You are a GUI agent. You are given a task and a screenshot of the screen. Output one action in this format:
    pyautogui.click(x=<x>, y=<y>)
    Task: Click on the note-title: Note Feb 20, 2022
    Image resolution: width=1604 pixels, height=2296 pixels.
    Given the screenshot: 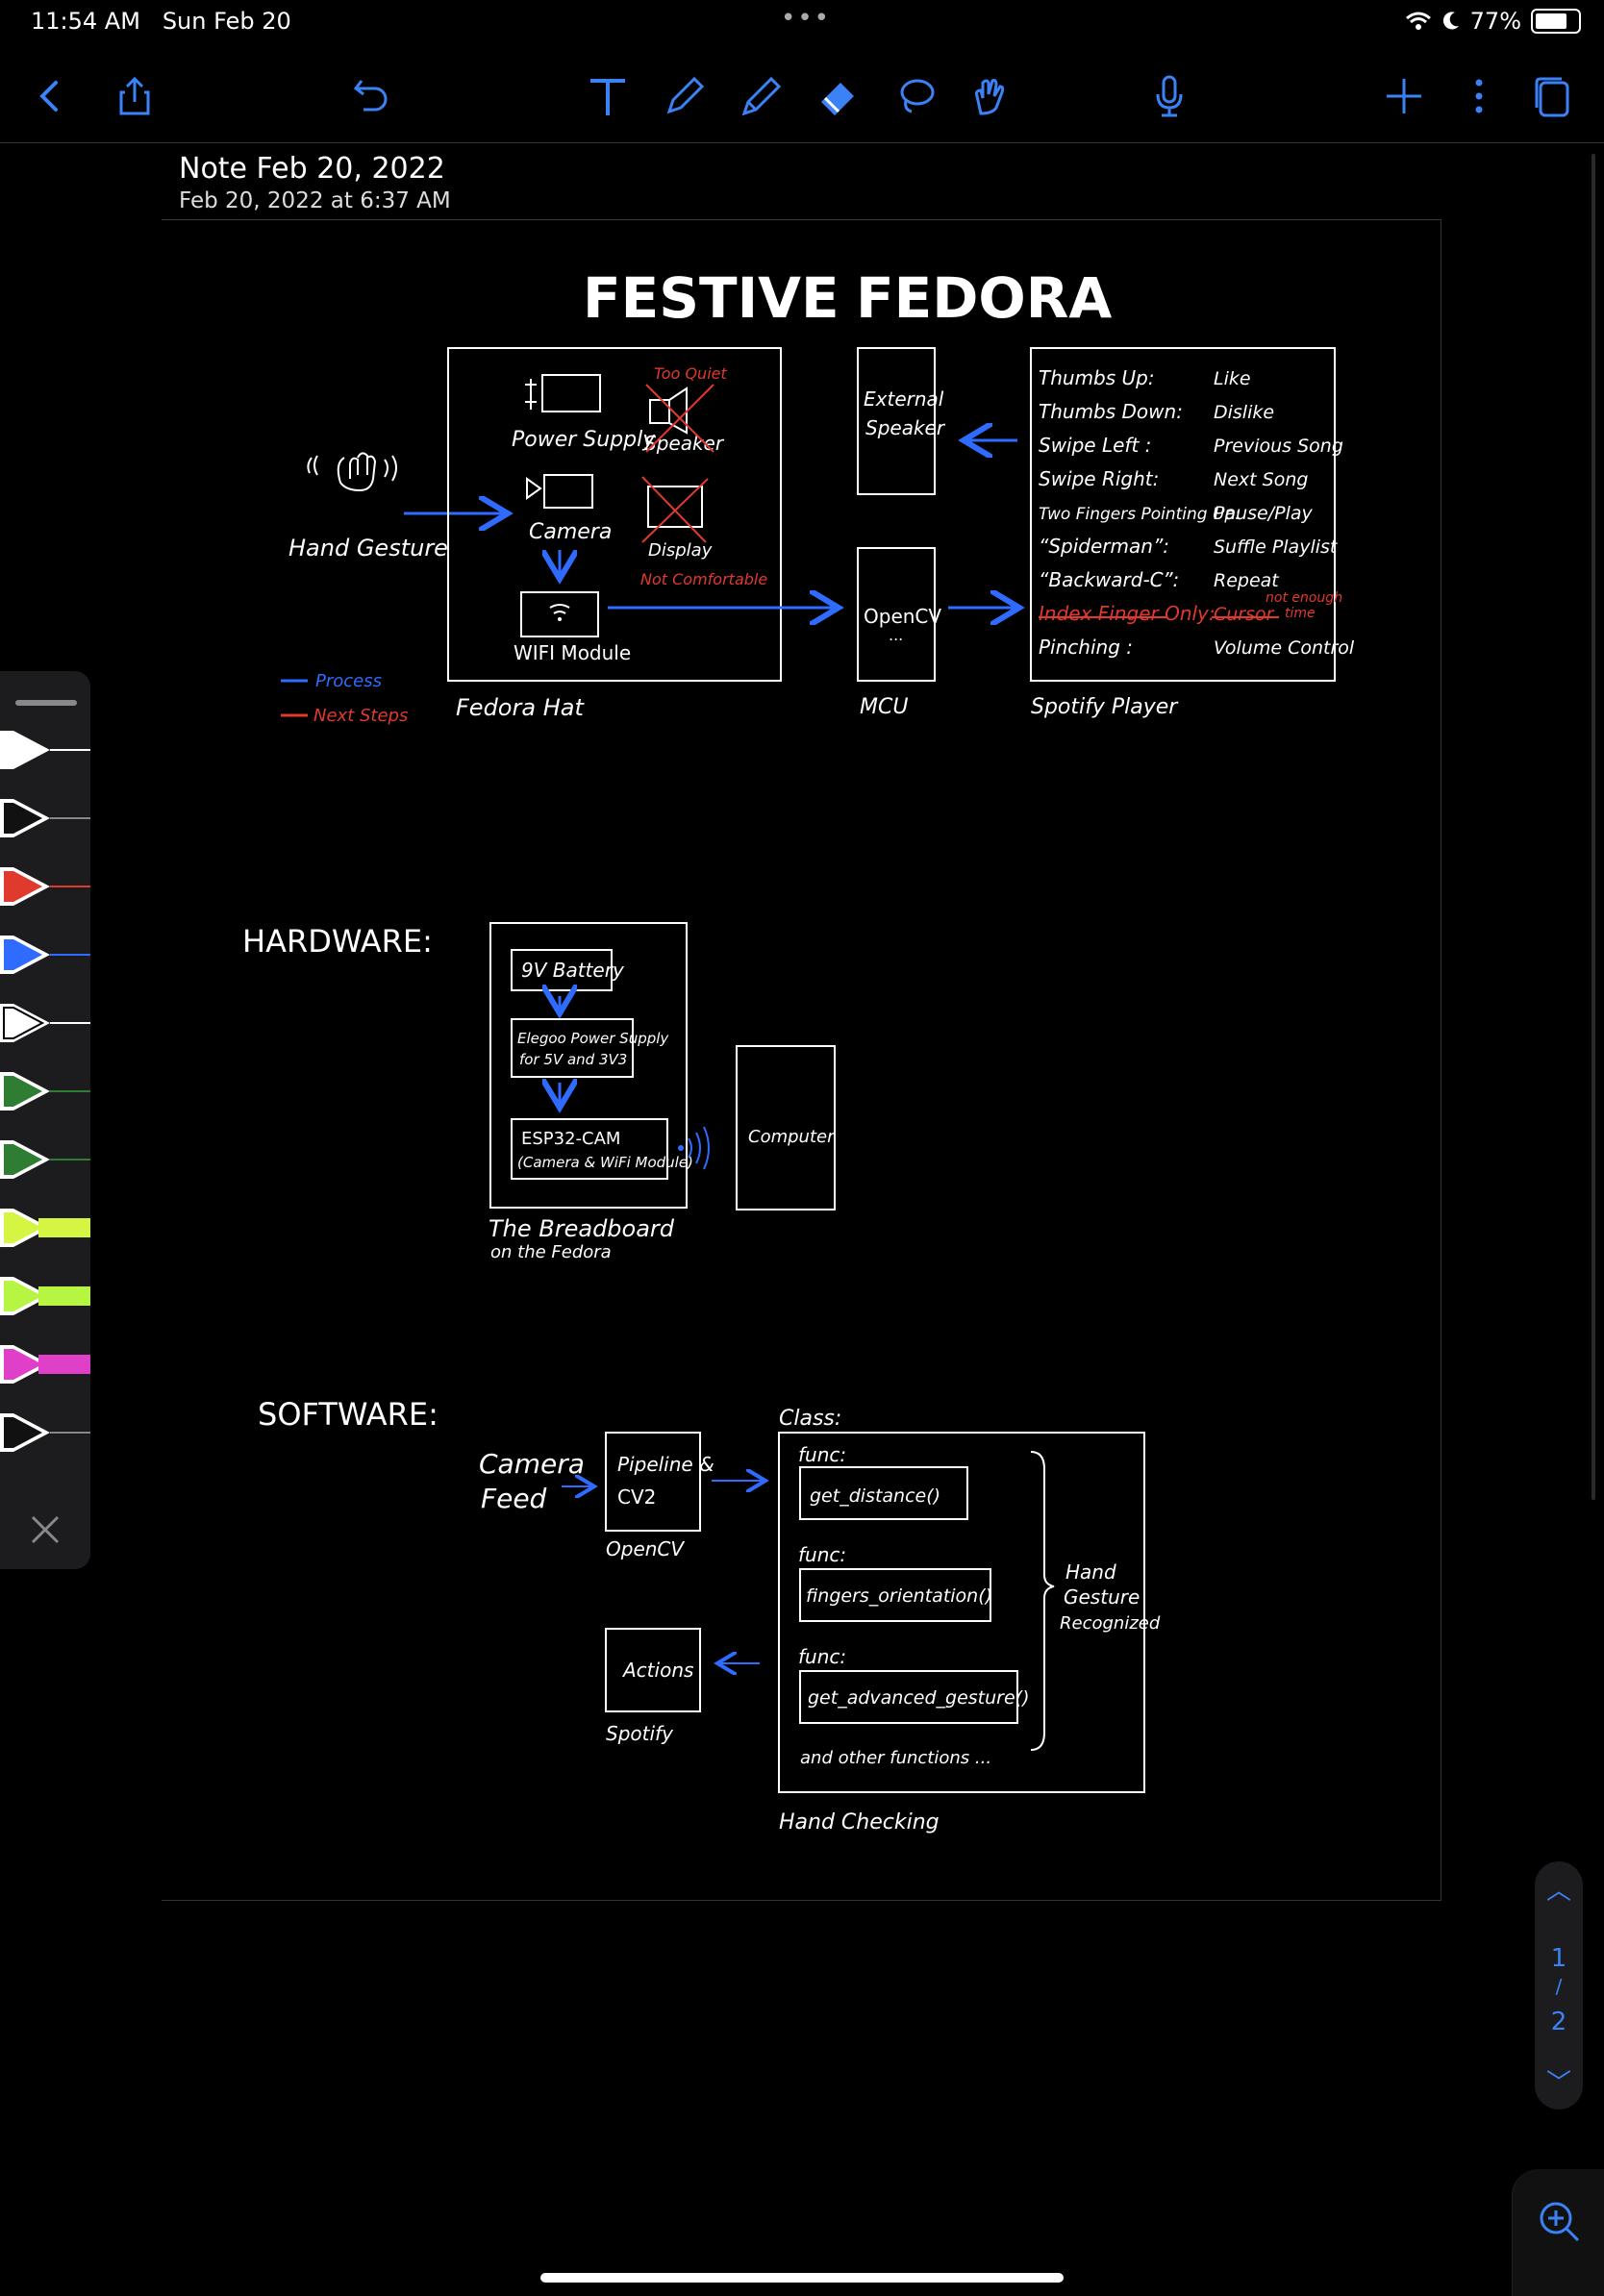 What is the action you would take?
    pyautogui.click(x=312, y=169)
    